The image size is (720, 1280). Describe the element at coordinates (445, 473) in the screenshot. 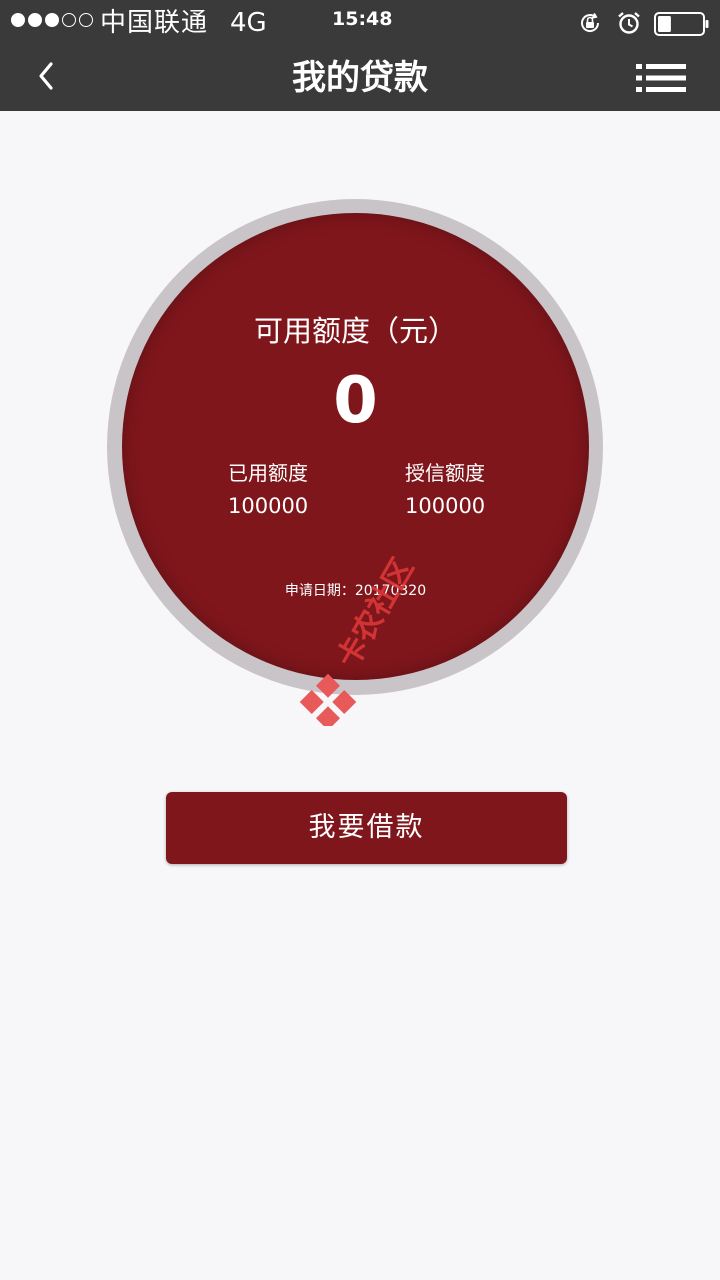

I see `credit-limit-label: 授信额度` at that location.